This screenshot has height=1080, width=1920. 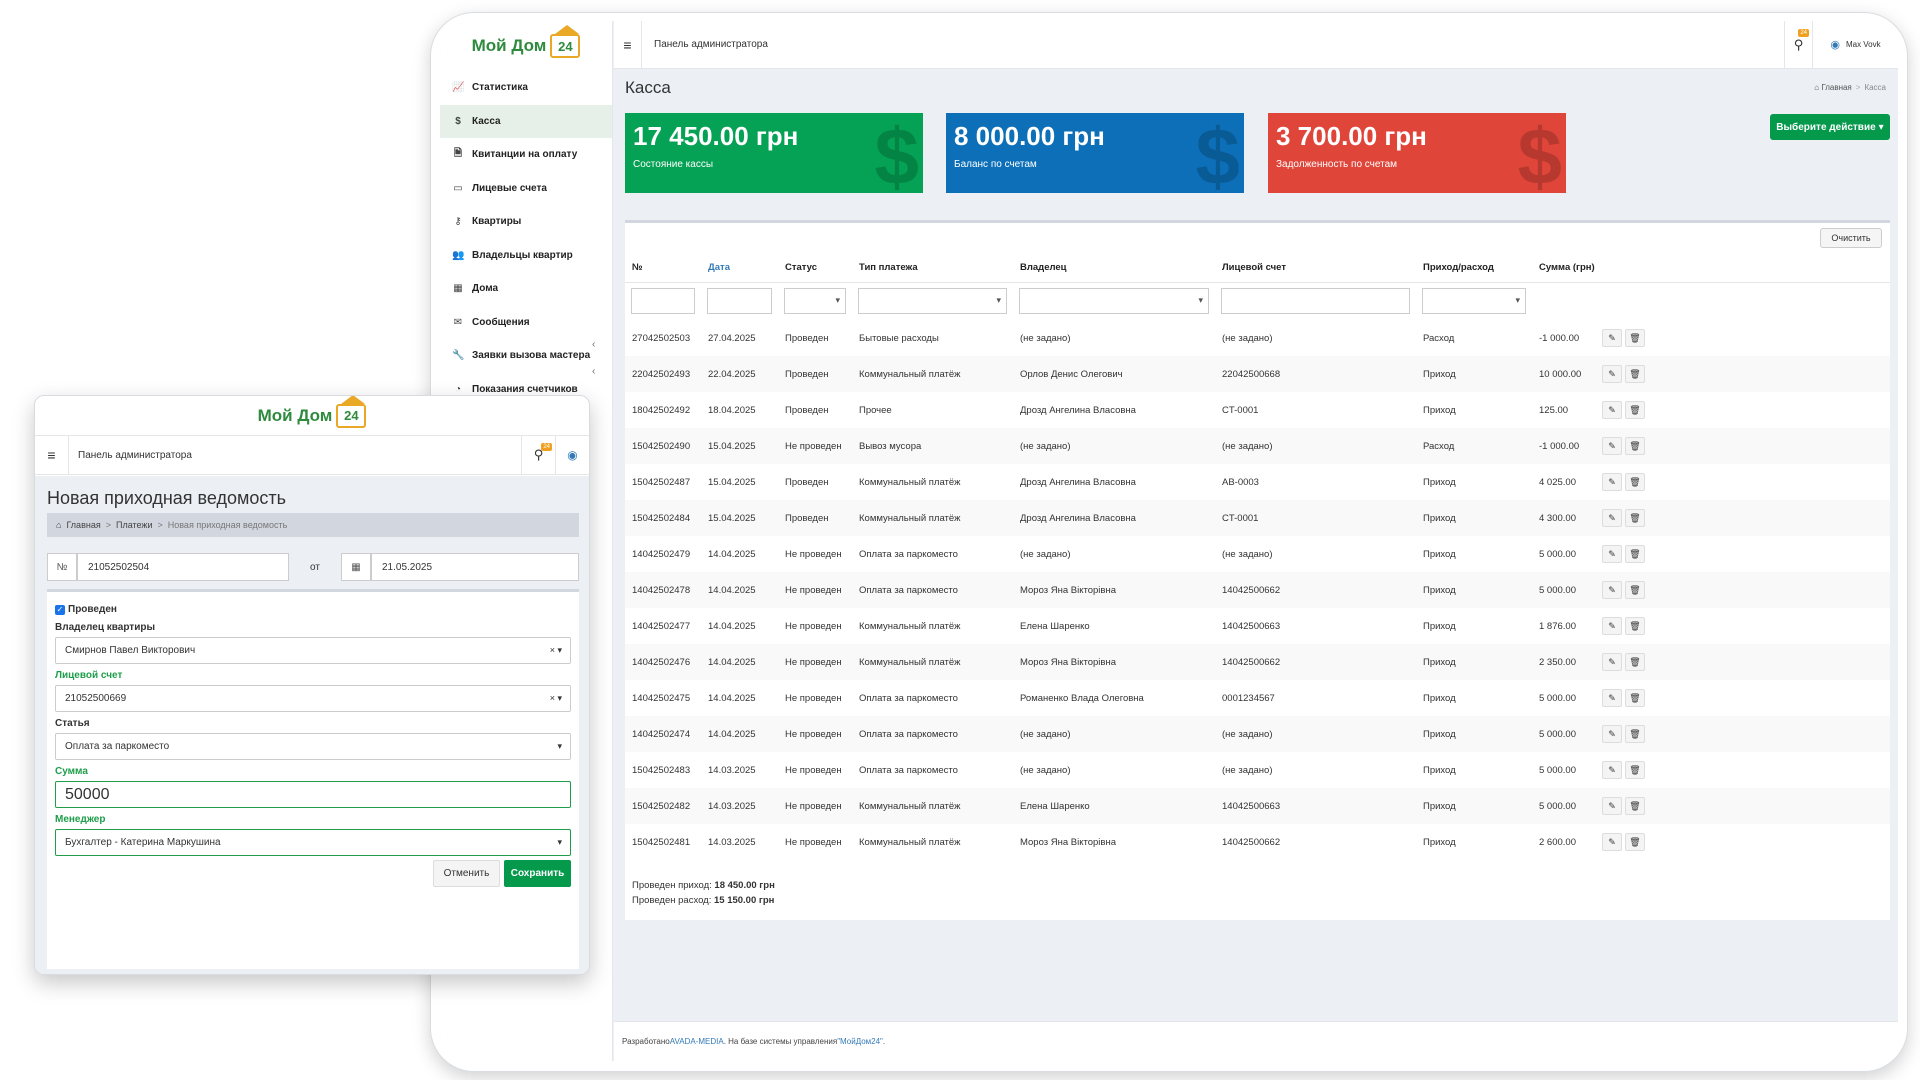 What do you see at coordinates (663, 301) in the screenshot?
I see `filter-number-input` at bounding box center [663, 301].